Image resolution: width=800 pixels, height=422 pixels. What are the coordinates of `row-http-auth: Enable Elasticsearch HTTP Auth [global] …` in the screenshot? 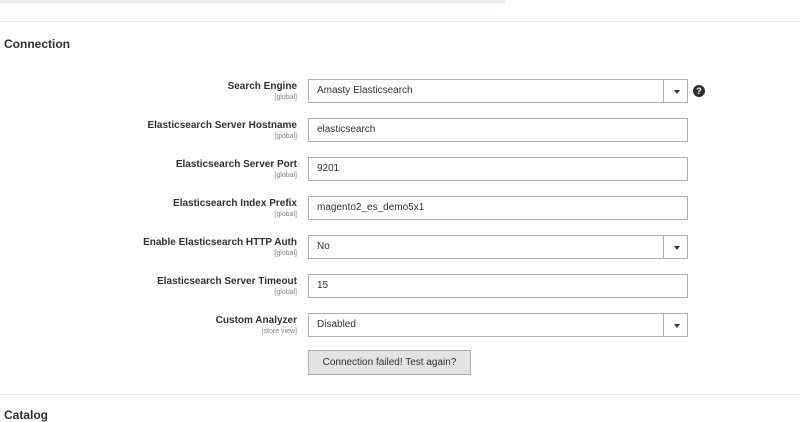 It's located at (400, 248).